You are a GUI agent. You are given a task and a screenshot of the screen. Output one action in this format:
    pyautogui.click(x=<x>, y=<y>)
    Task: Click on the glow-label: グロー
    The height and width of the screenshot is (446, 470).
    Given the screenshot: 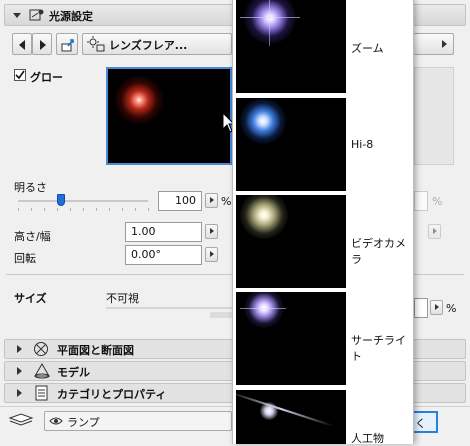 What is the action you would take?
    pyautogui.click(x=46, y=77)
    